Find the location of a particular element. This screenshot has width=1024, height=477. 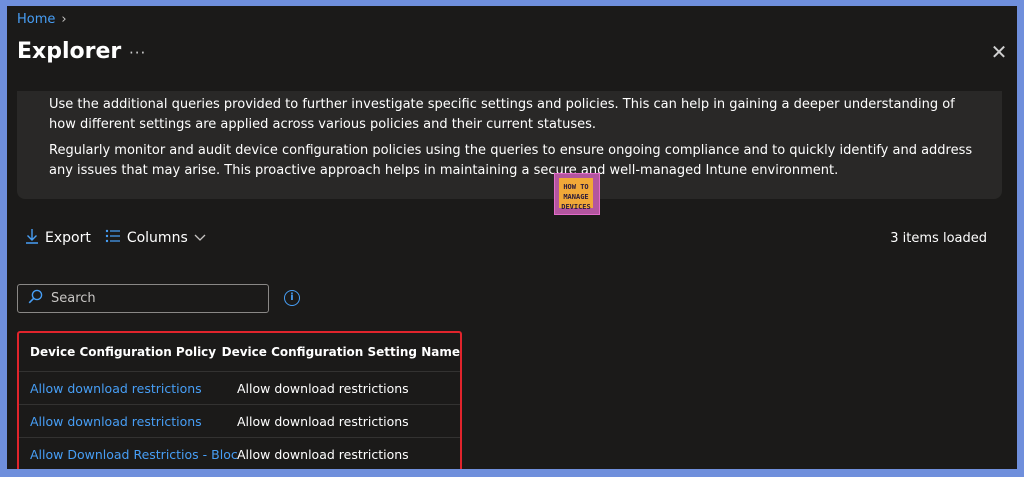

chevron-down-icon is located at coordinates (200, 238).